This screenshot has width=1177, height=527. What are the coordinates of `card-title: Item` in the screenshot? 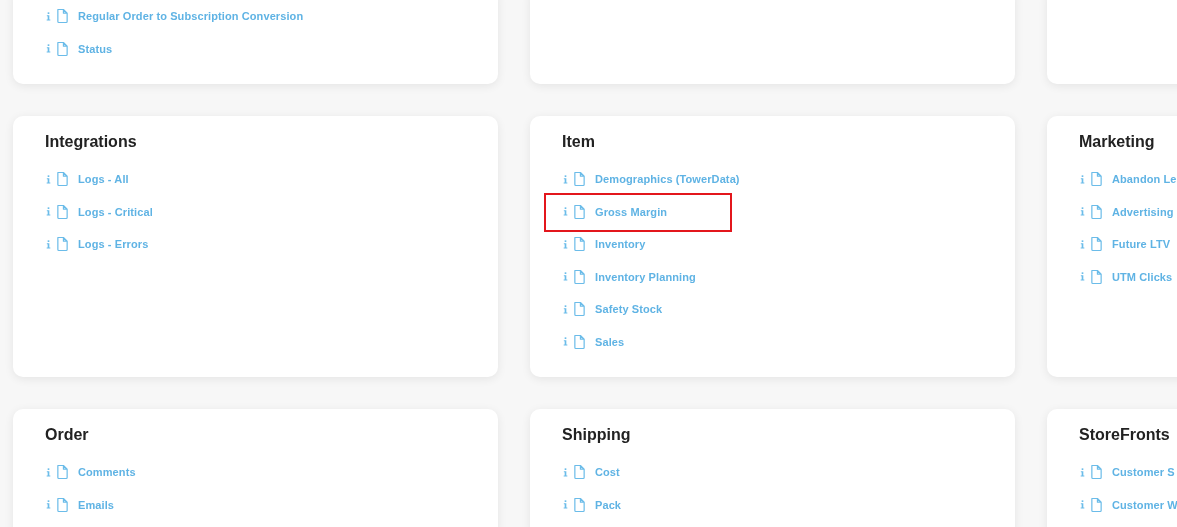 It's located at (579, 142).